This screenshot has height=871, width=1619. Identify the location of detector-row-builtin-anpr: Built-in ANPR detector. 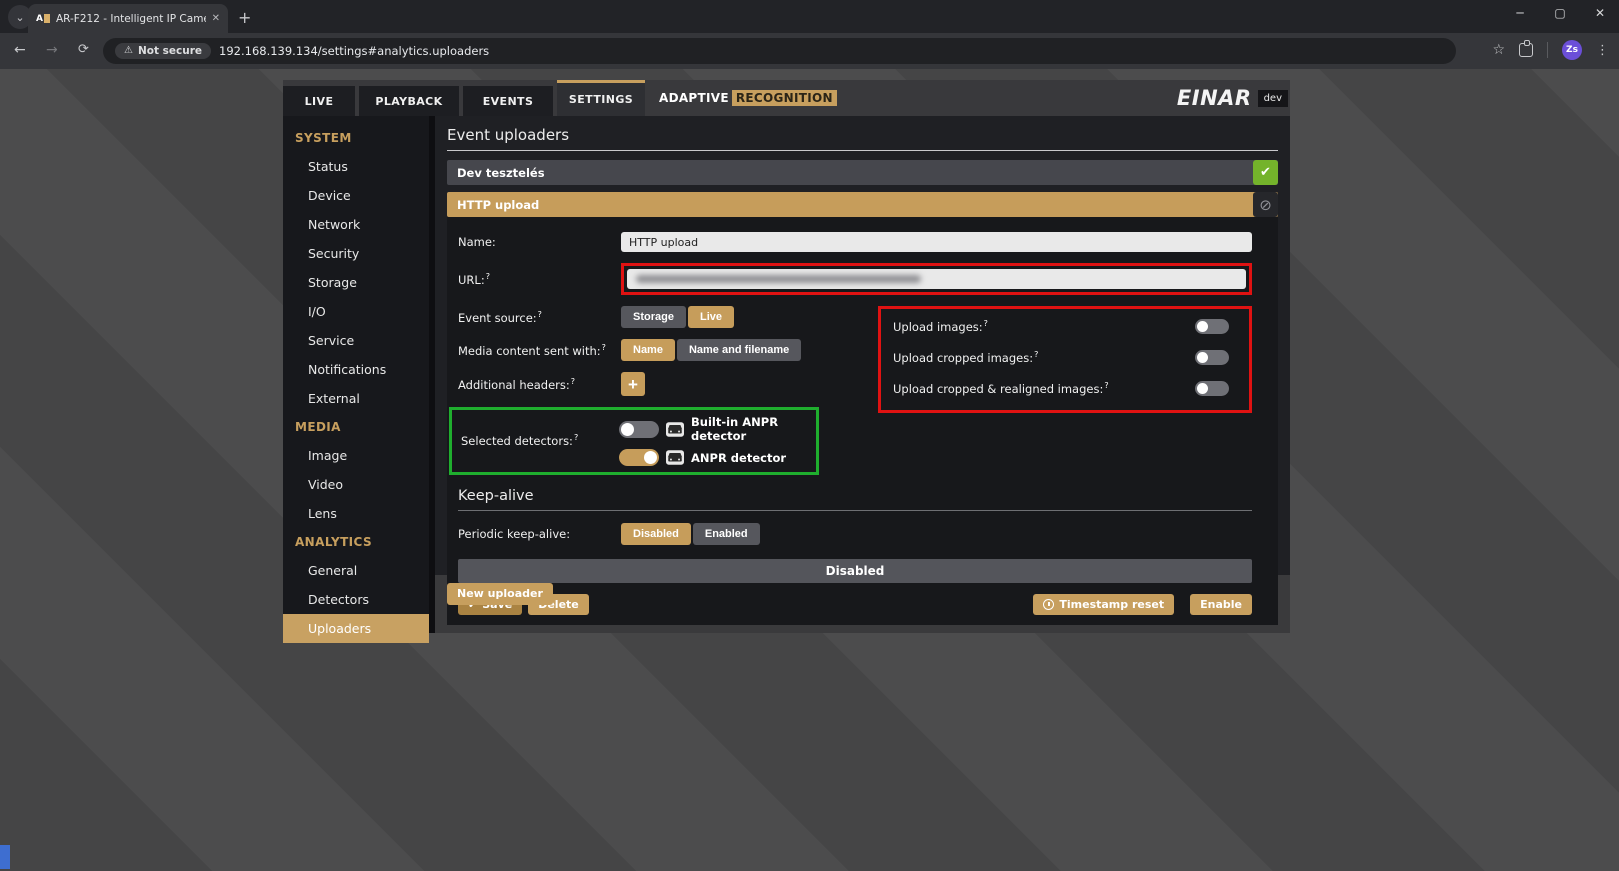
(713, 429).